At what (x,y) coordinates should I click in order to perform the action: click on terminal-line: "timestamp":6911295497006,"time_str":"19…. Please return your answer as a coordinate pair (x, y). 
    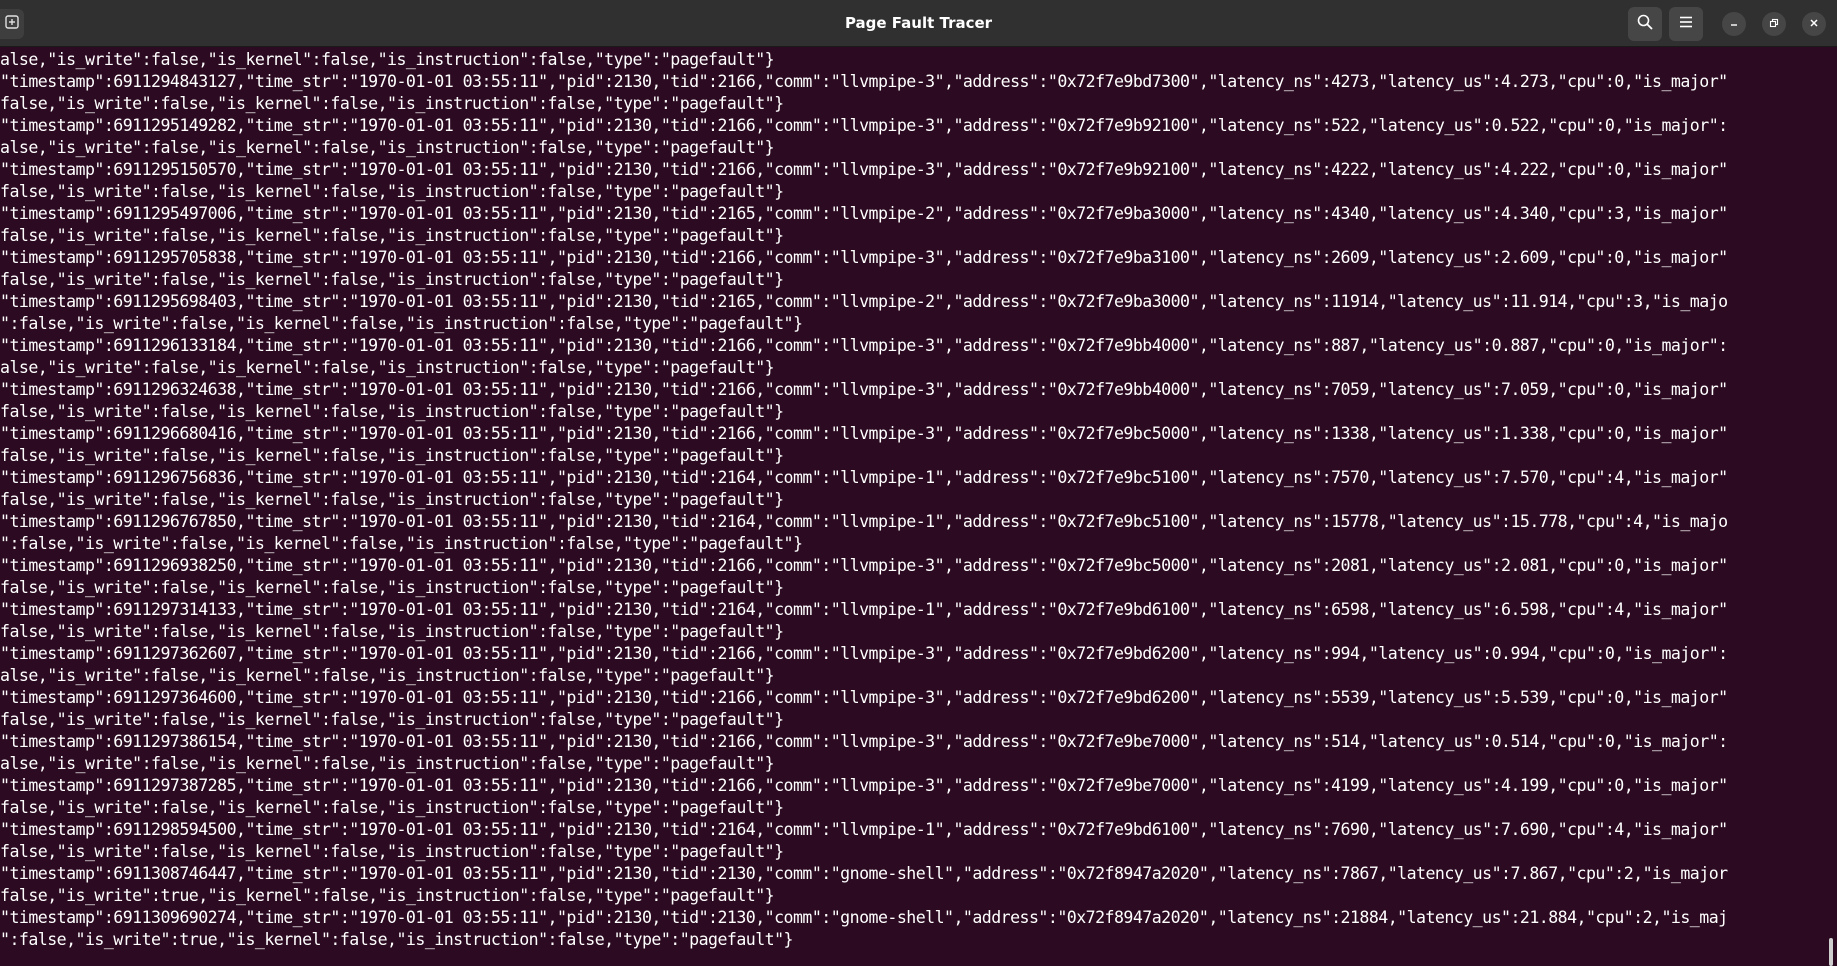
    Looking at the image, I should click on (864, 213).